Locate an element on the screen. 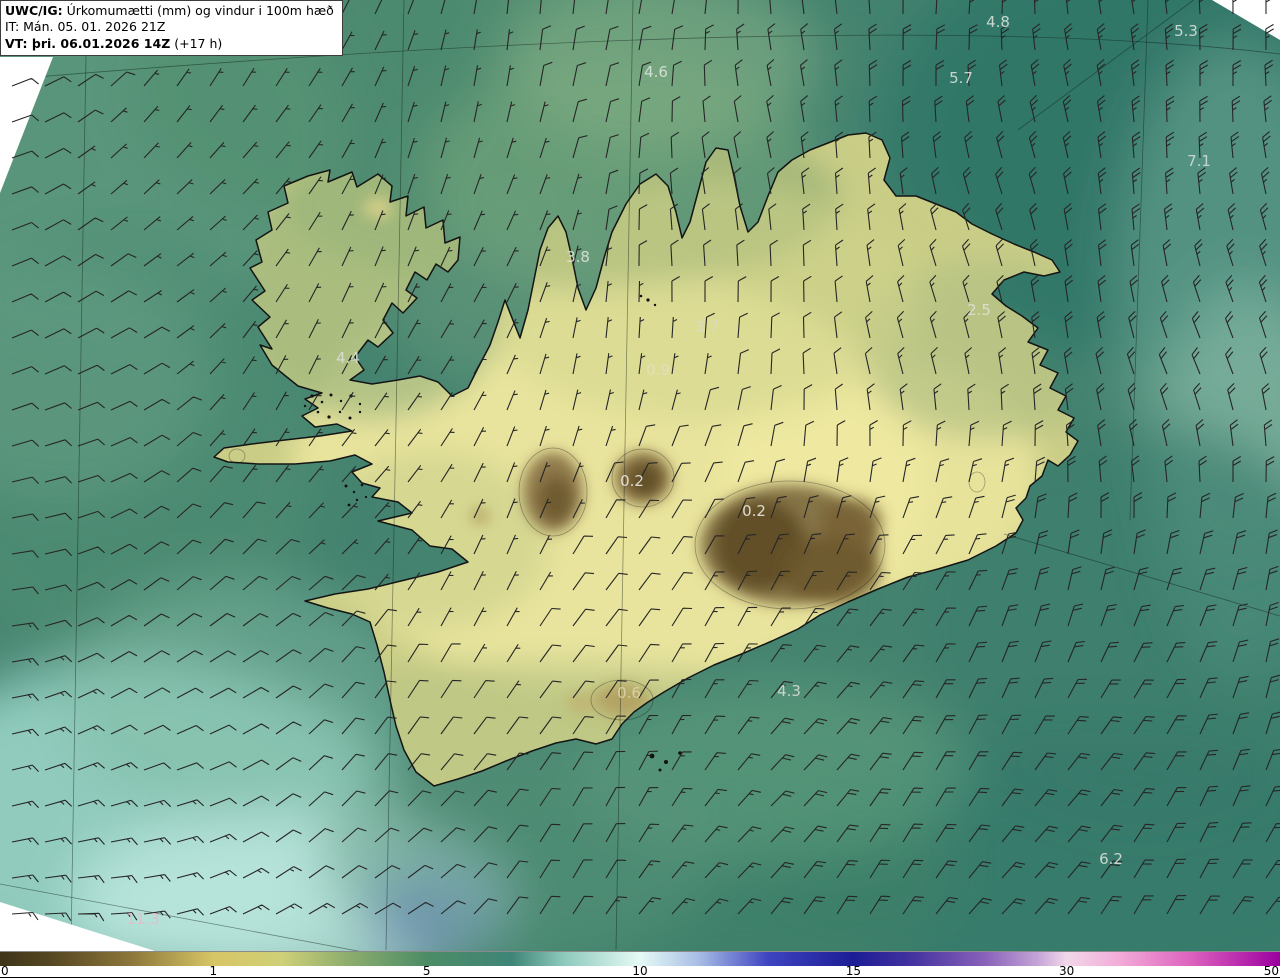  colorbar-tick-label: 15 is located at coordinates (853, 971).